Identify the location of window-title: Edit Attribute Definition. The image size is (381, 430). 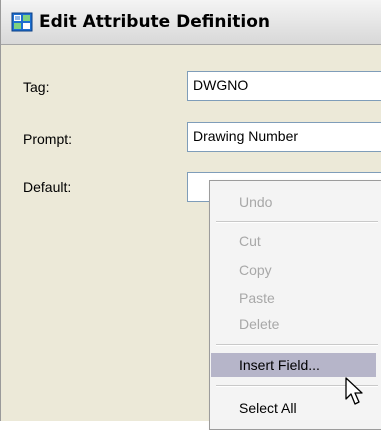
(155, 22).